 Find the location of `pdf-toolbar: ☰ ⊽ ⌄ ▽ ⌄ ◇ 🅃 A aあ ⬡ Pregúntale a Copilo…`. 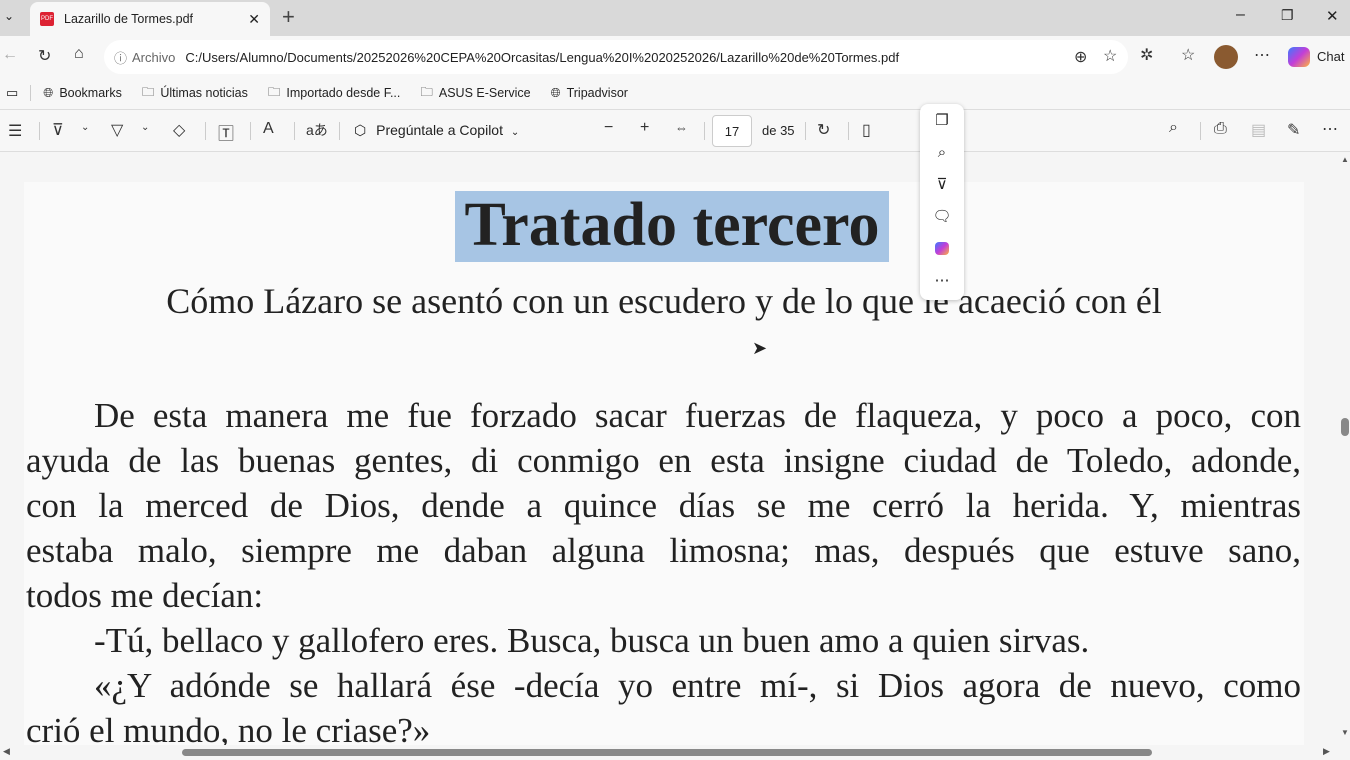

pdf-toolbar: ☰ ⊽ ⌄ ▽ ⌄ ◇ 🅃 A aあ ⬡ Pregúntale a Copilo… is located at coordinates (675, 131).